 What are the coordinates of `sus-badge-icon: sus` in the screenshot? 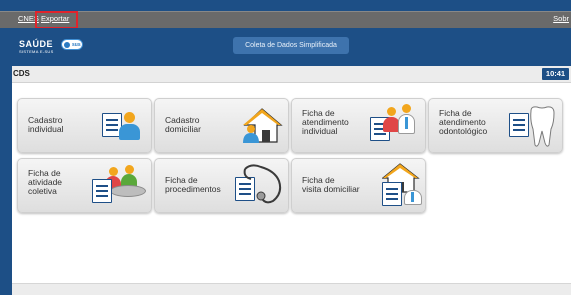 It's located at (72, 44).